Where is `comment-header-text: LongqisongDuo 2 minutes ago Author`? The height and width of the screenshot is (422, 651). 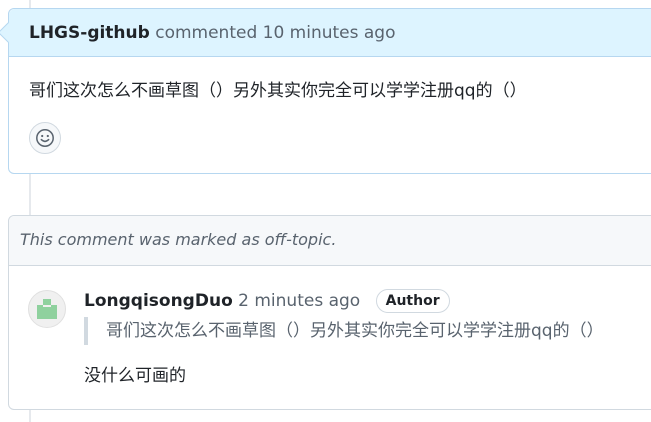
comment-header-text: LongqisongDuo 2 minutes ago Author is located at coordinates (267, 301).